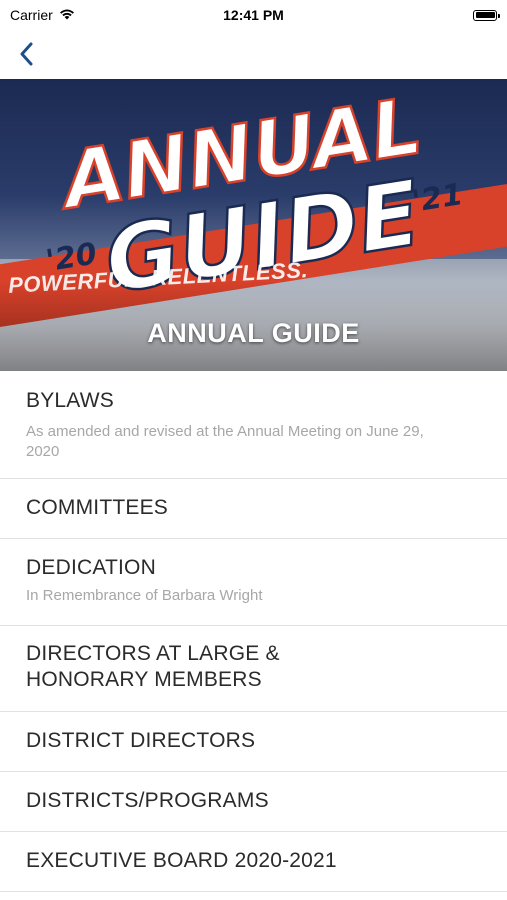 The height and width of the screenshot is (900, 507). I want to click on item-title: EXECUTIVE BOARD 2020-2021, so click(181, 860).